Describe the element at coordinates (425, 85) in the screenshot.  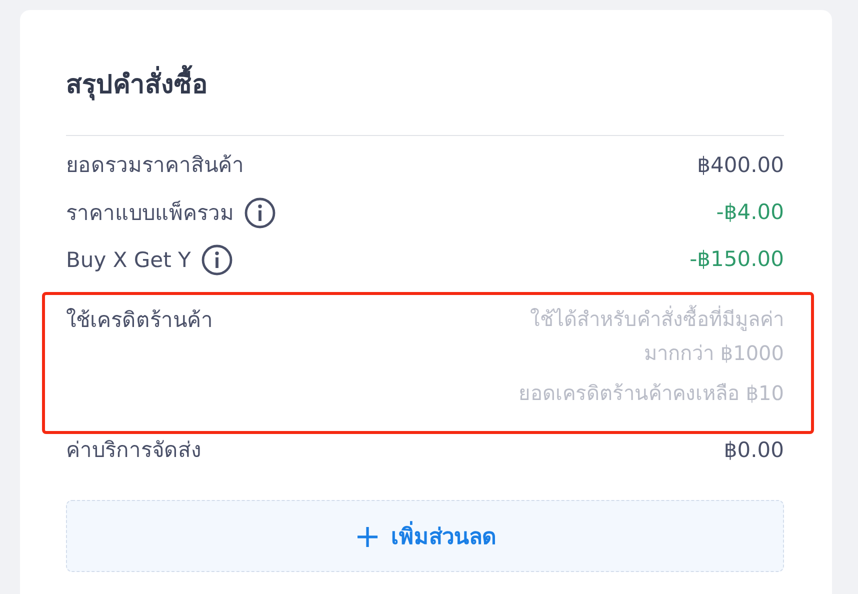
I see `card-title: สรุปคำสั่งซื้อ` at that location.